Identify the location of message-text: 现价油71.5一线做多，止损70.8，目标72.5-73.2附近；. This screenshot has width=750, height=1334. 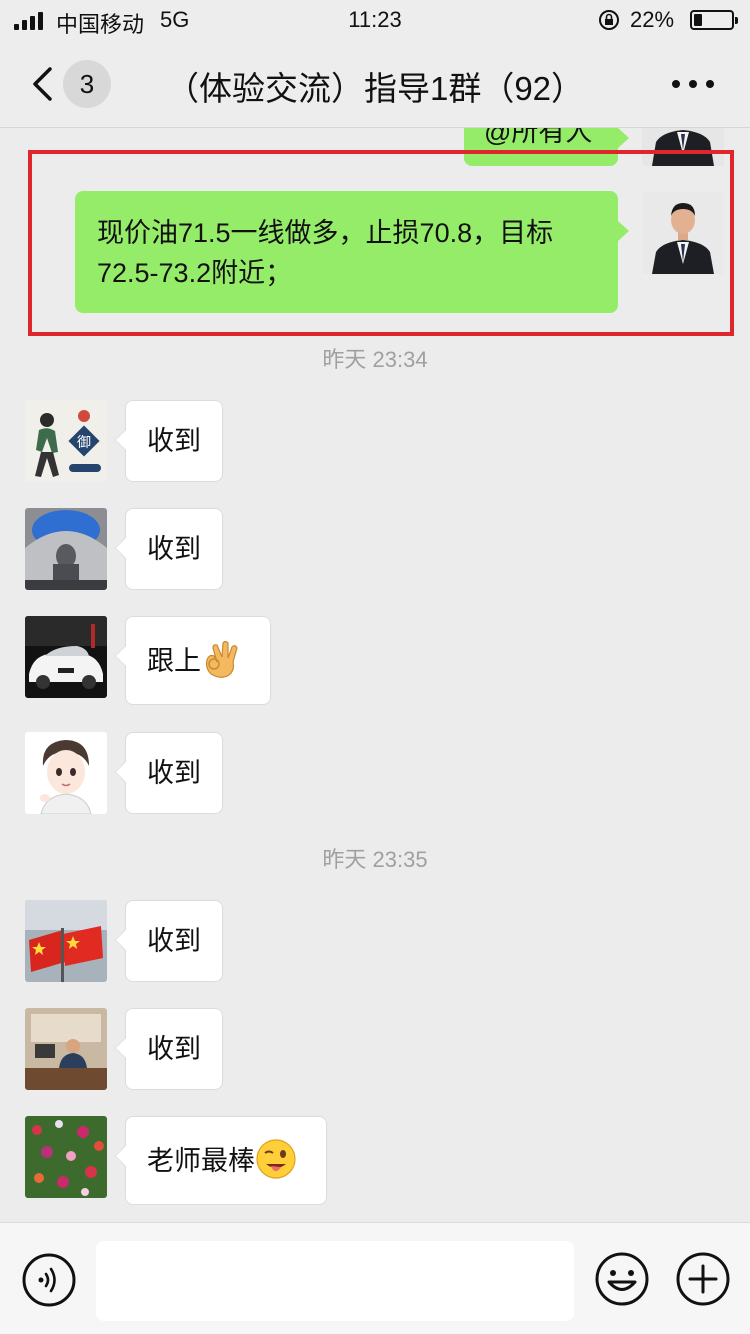
(325, 253).